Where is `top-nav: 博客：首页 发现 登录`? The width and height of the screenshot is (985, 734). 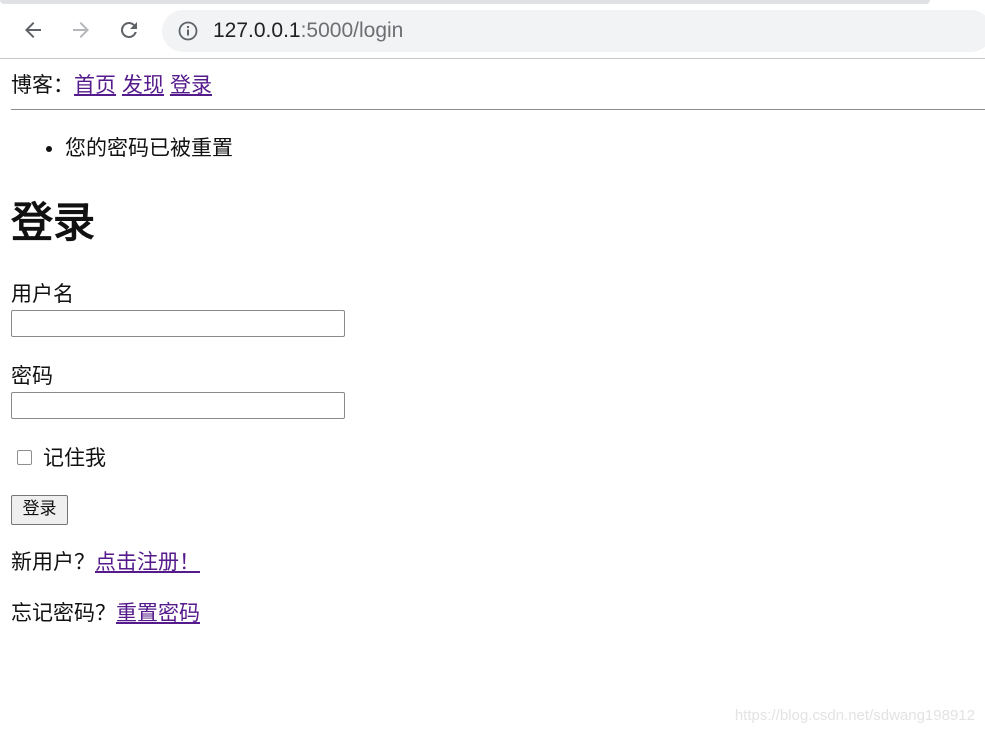
top-nav: 博客：首页 发现 登录 is located at coordinates (114, 85).